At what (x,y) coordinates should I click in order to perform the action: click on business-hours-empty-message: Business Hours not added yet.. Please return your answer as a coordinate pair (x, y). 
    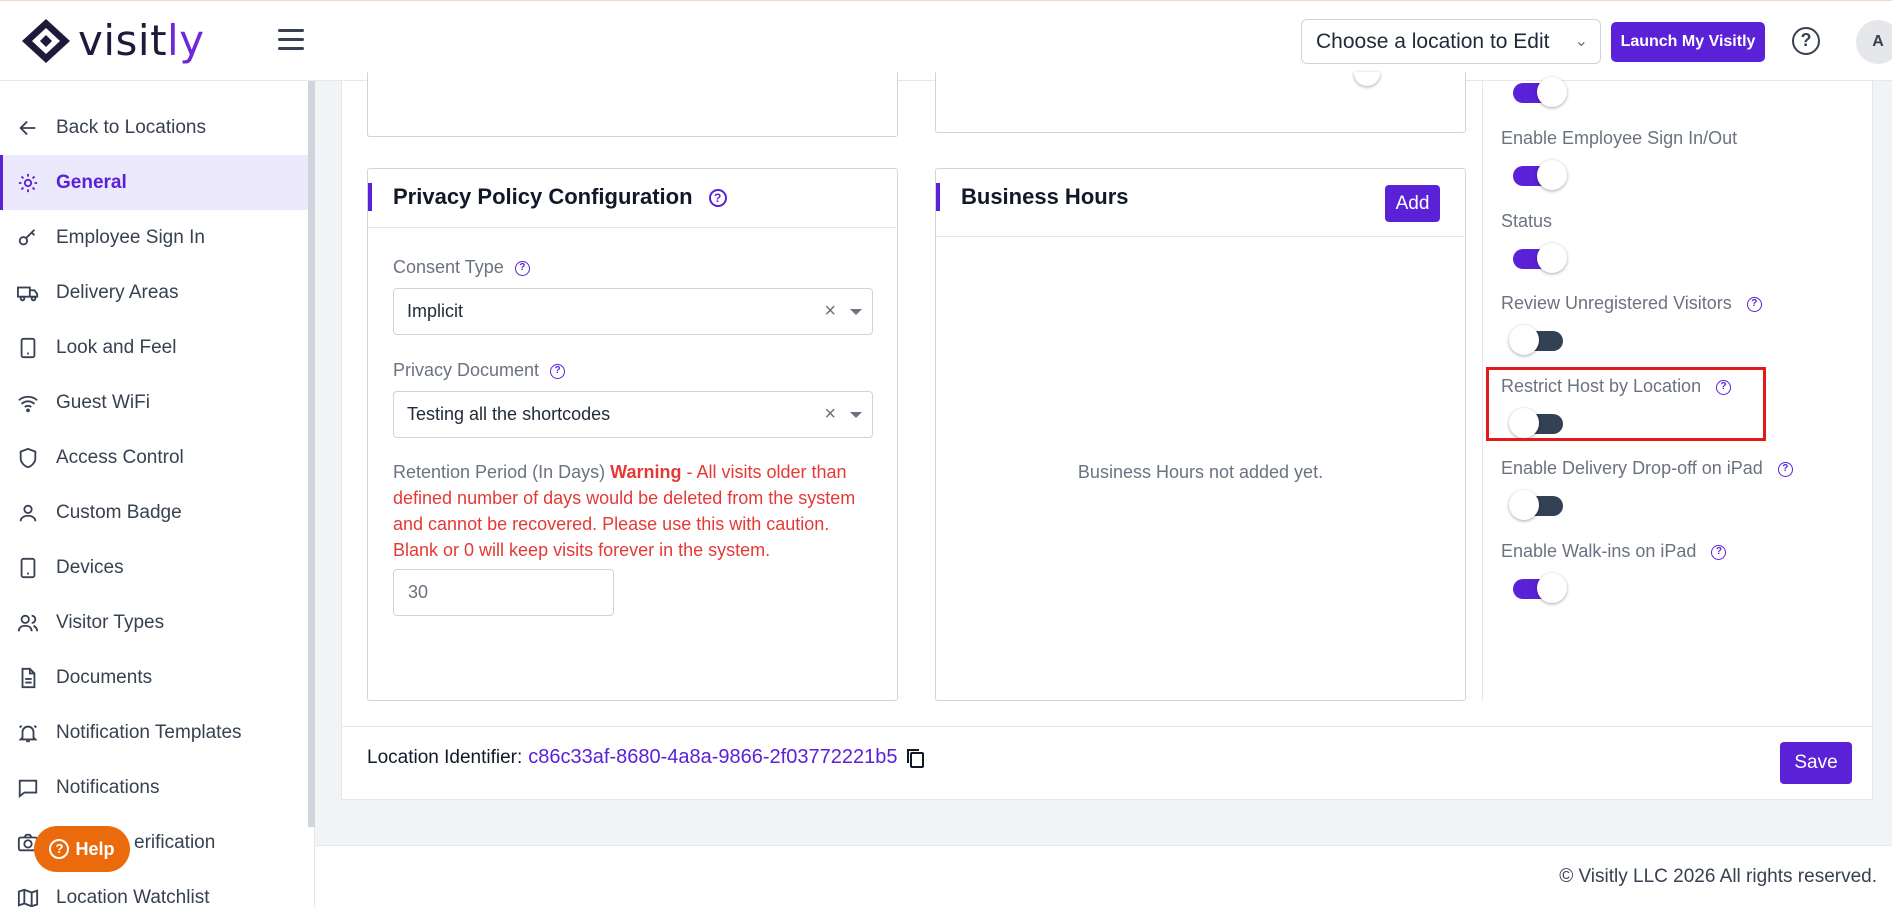
    Looking at the image, I should click on (1200, 472).